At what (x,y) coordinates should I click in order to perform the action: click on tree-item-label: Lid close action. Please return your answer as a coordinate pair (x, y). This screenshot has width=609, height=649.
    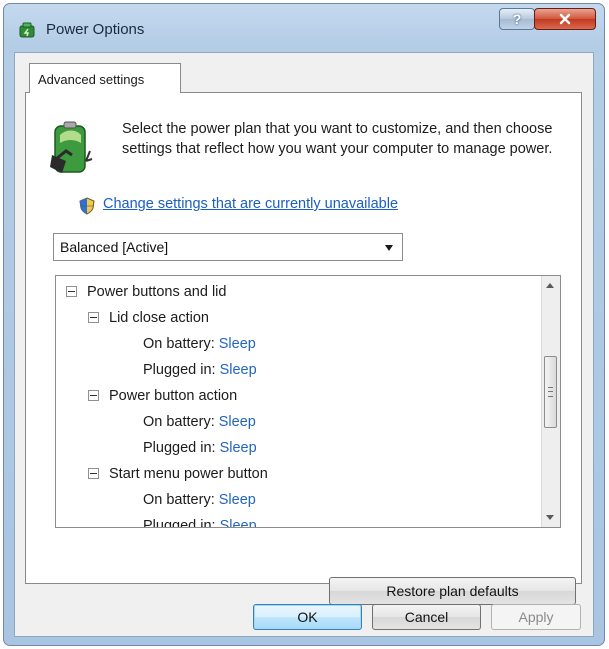
    Looking at the image, I should click on (159, 318).